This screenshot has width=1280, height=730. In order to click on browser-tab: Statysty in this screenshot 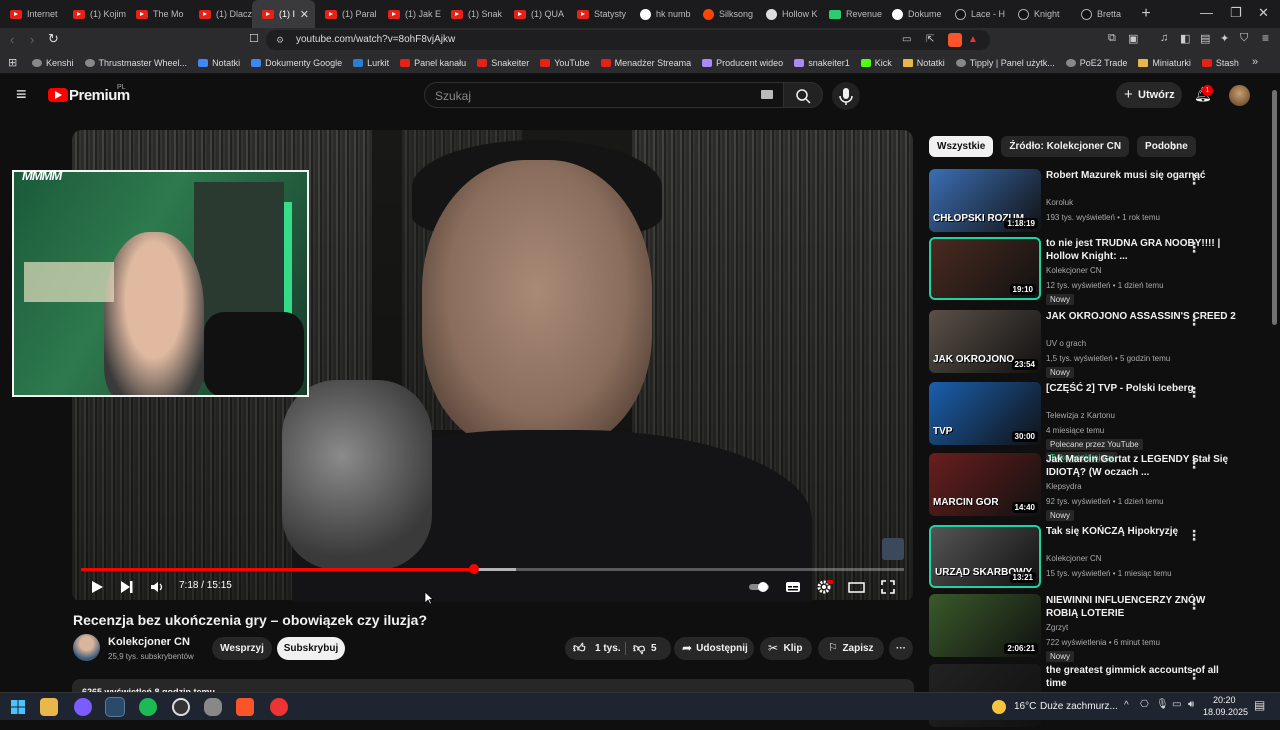, I will do `click(598, 14)`.